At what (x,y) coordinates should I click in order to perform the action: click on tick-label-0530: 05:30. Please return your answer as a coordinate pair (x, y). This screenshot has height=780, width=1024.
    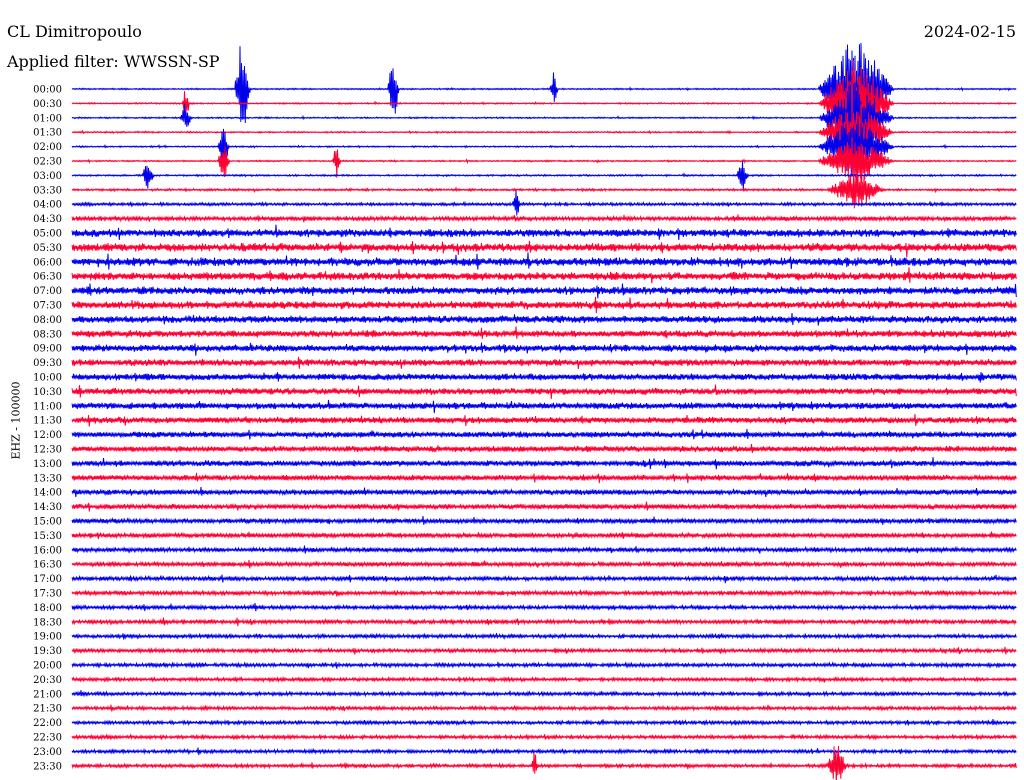
    Looking at the image, I should click on (47, 248).